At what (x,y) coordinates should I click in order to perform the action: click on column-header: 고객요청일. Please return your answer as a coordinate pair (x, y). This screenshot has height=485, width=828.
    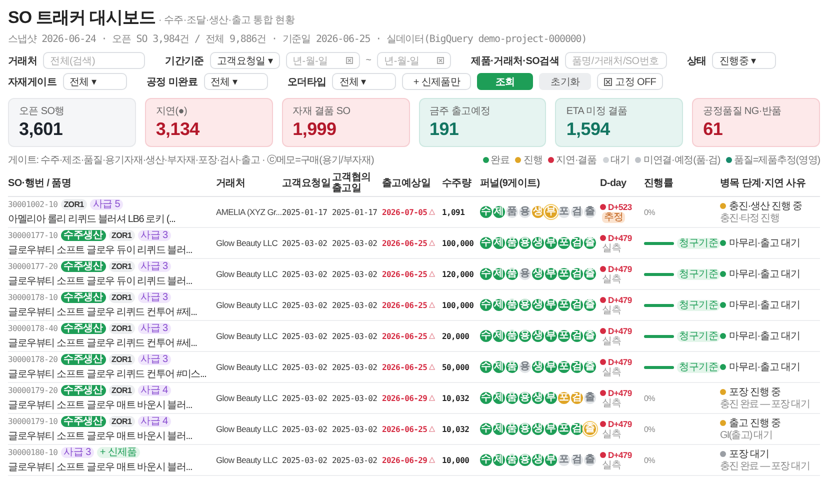
    Looking at the image, I should click on (307, 183).